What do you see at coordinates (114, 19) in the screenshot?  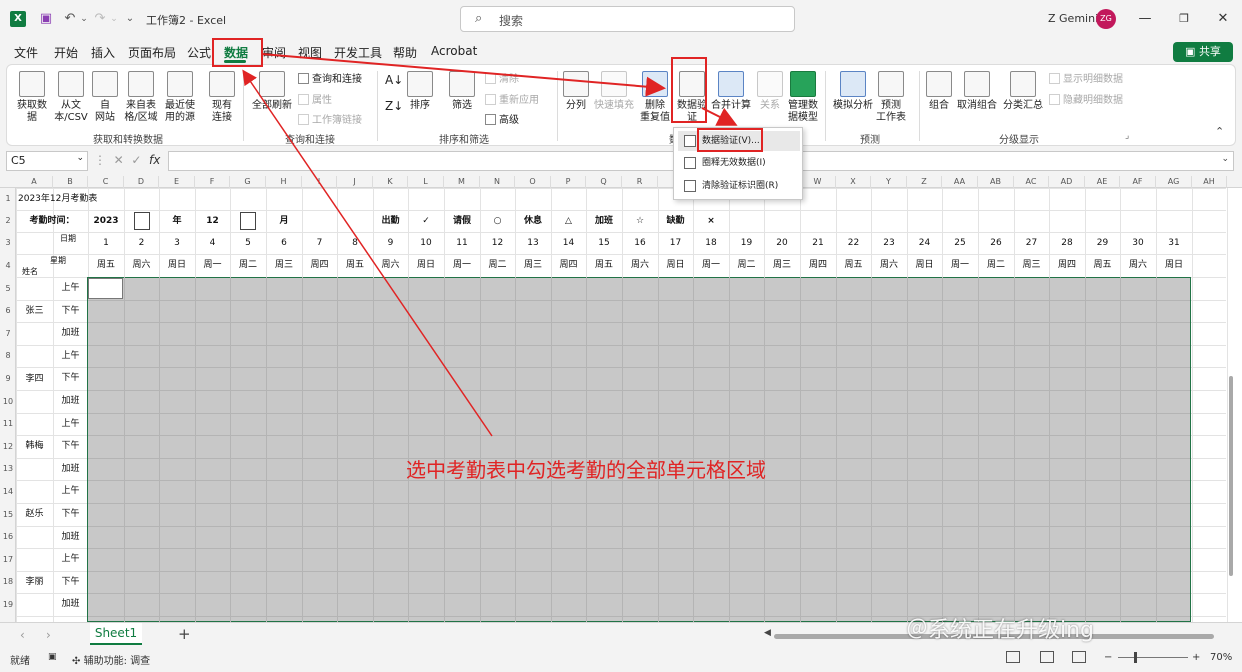 I see `redo-dropdown-icon: ⌄` at bounding box center [114, 19].